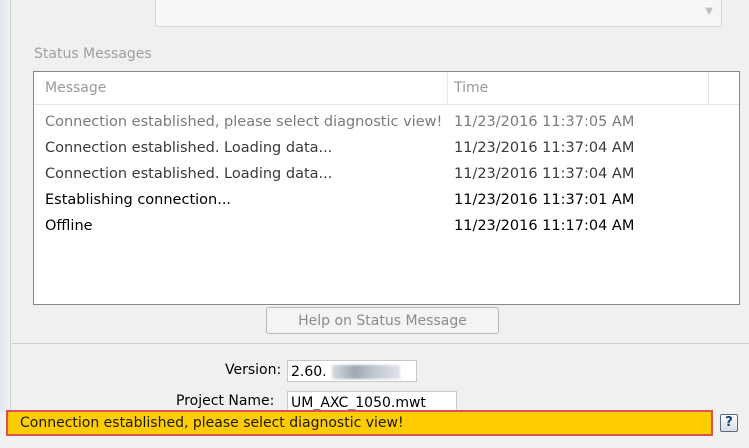  What do you see at coordinates (438, 13) in the screenshot?
I see `top-field-dropdown: ▼` at bounding box center [438, 13].